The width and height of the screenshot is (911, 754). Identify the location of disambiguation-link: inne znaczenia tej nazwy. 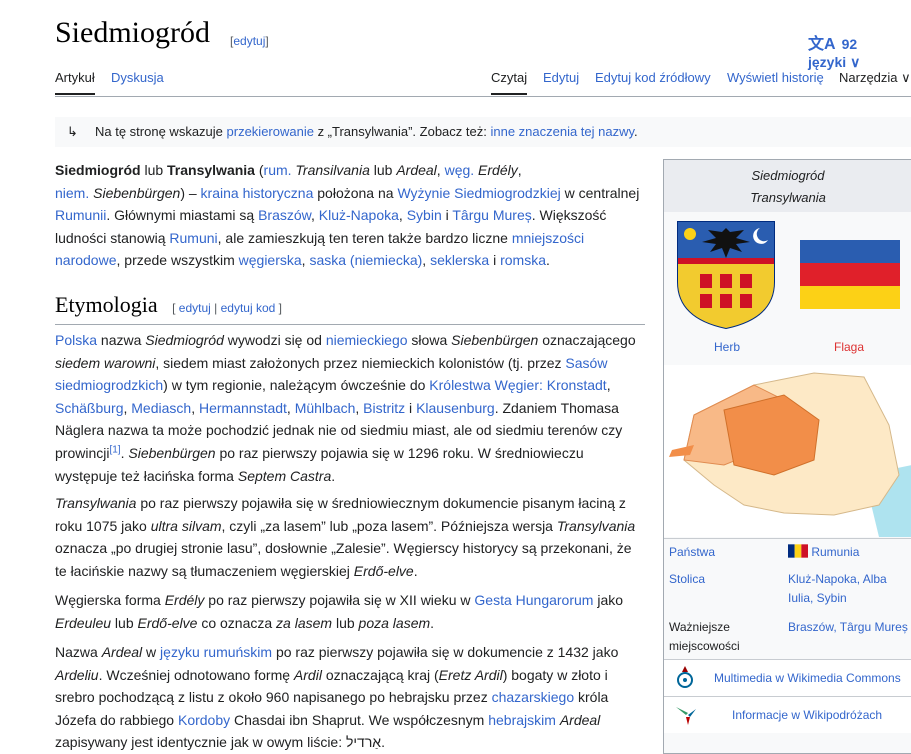
(562, 131).